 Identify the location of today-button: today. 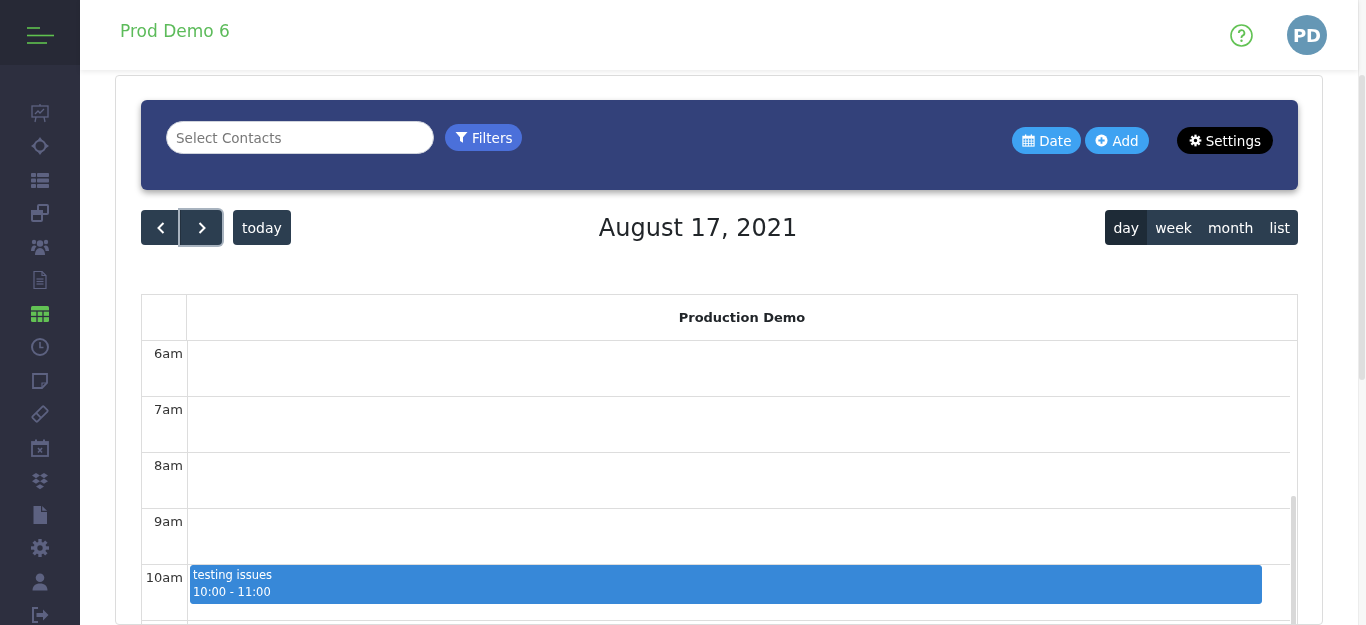
(262, 227).